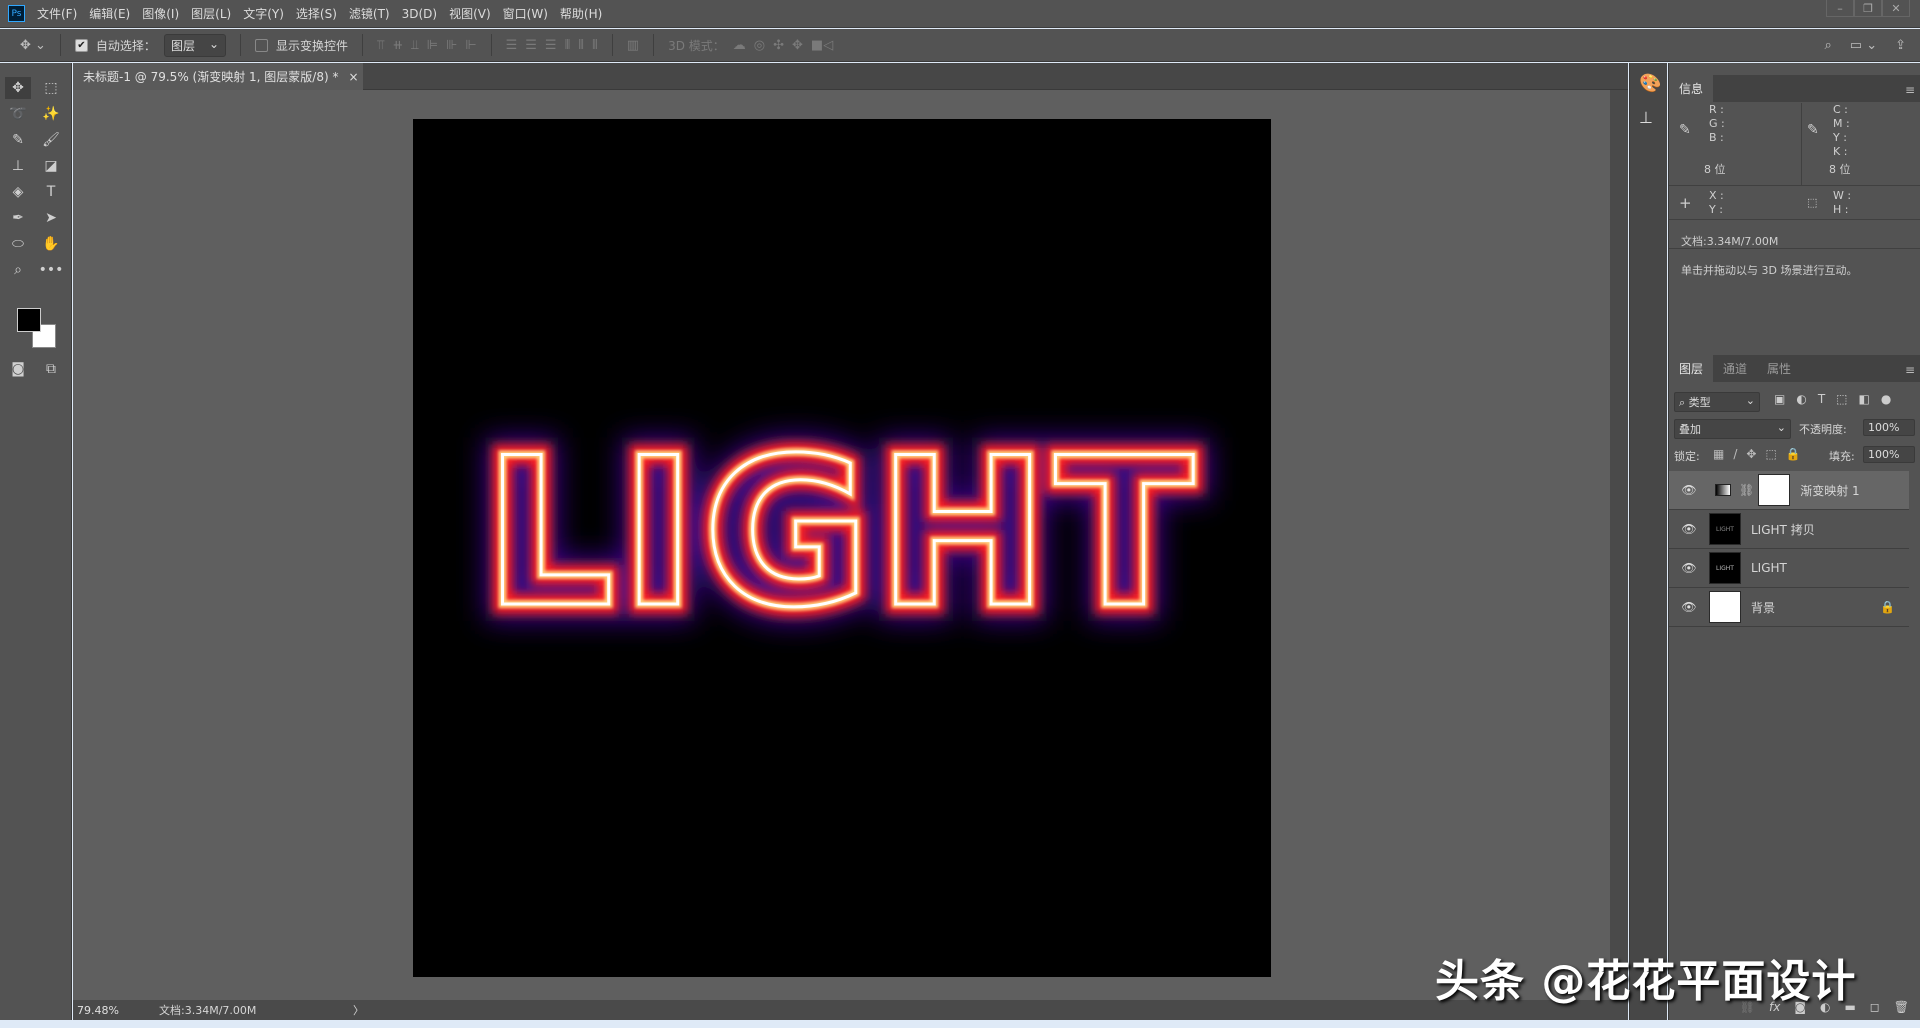 The height and width of the screenshot is (1028, 1920). What do you see at coordinates (353, 77) in the screenshot?
I see `close-tab-icon: ×` at bounding box center [353, 77].